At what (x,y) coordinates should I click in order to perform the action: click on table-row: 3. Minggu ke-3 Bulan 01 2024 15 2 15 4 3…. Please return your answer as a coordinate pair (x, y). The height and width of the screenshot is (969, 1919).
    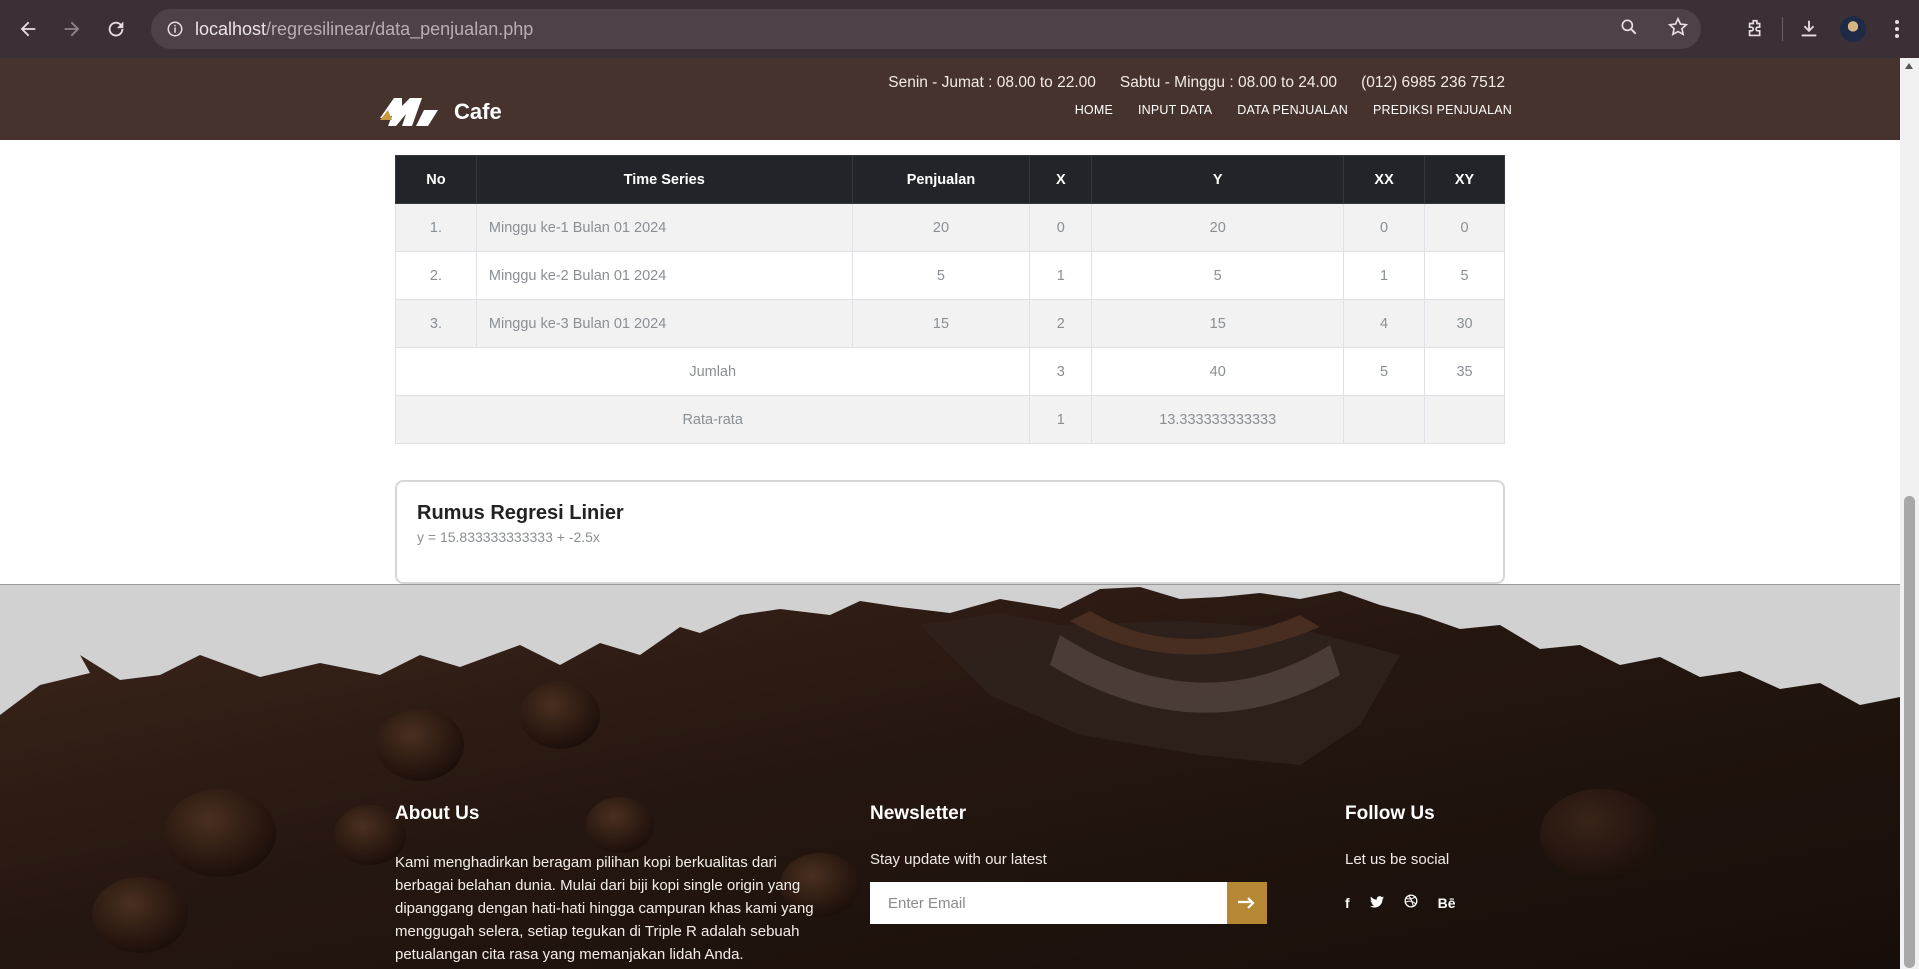
    Looking at the image, I should click on (950, 323).